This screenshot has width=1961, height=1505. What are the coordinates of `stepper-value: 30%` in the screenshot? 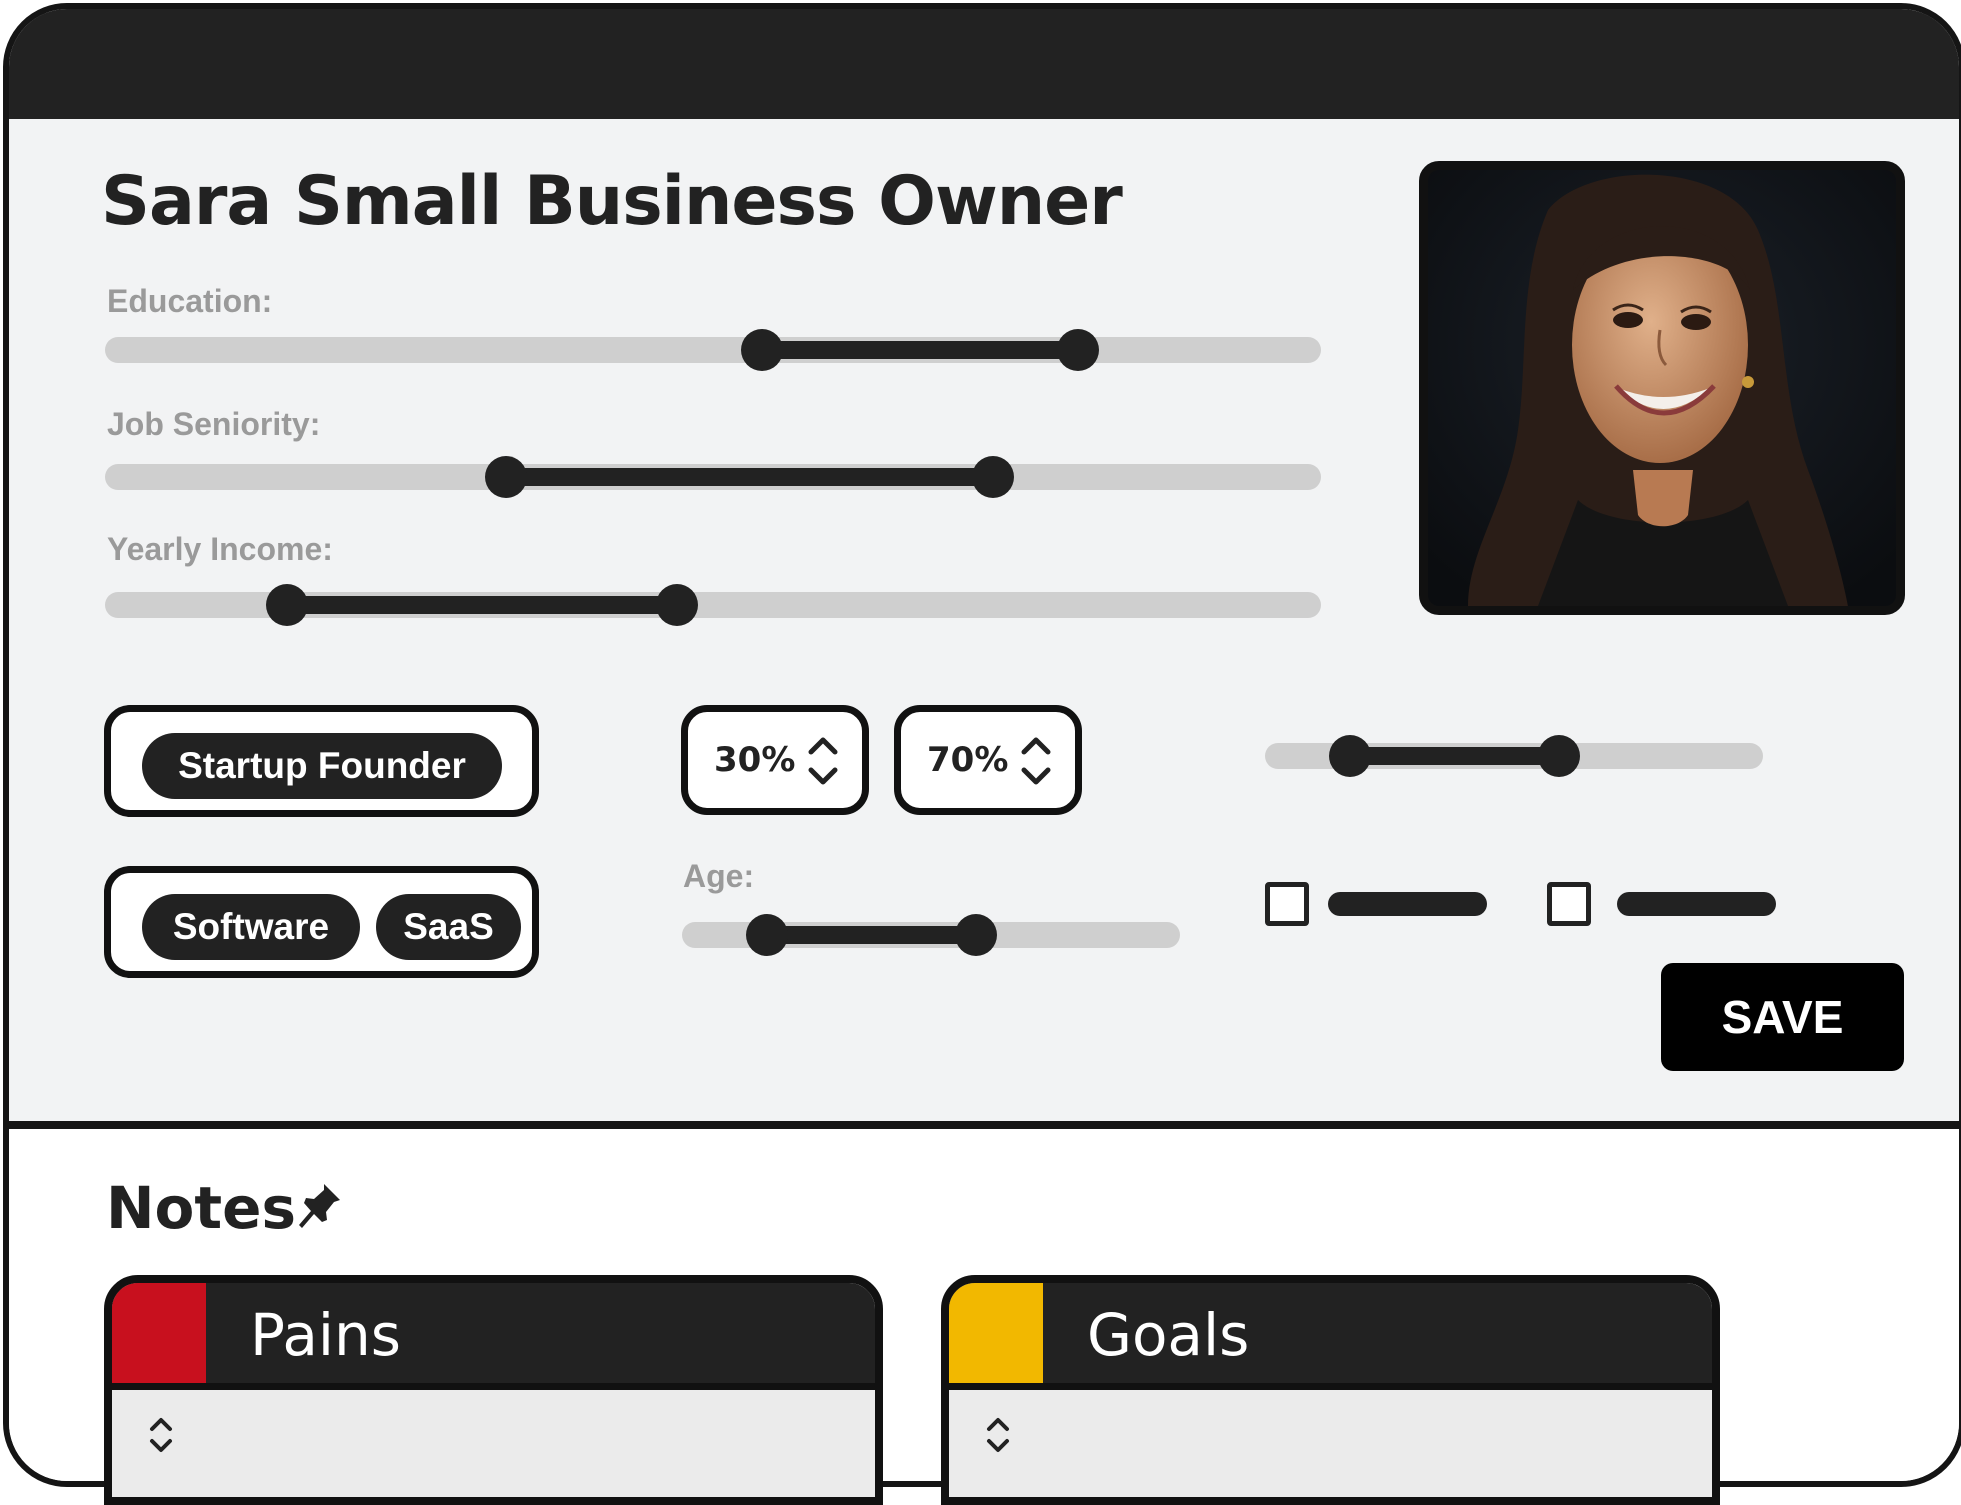 It's located at (755, 760).